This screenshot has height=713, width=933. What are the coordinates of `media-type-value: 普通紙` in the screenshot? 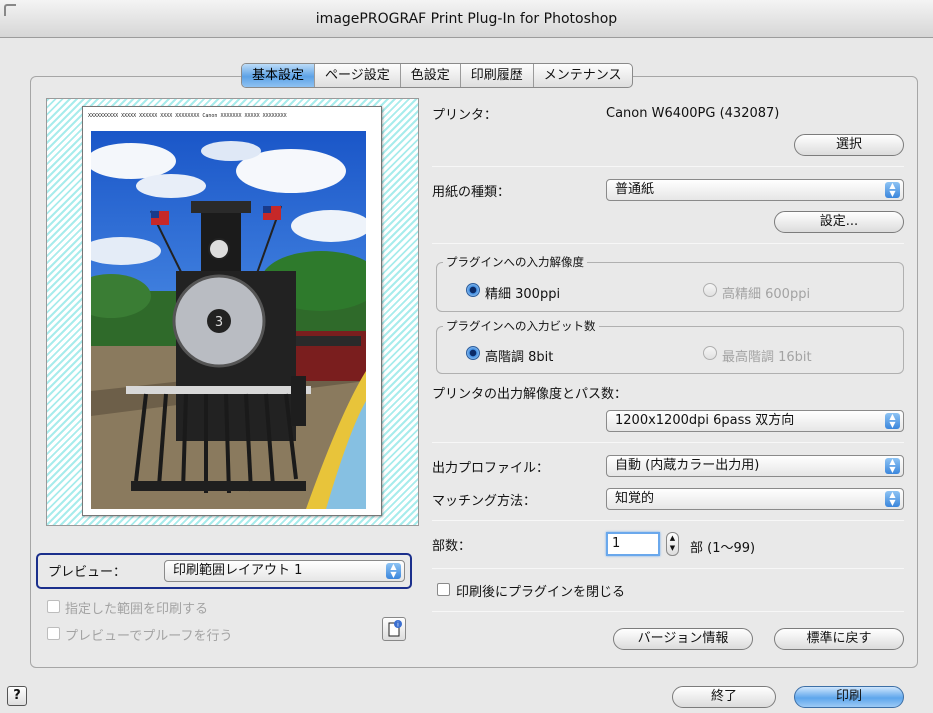 It's located at (635, 189).